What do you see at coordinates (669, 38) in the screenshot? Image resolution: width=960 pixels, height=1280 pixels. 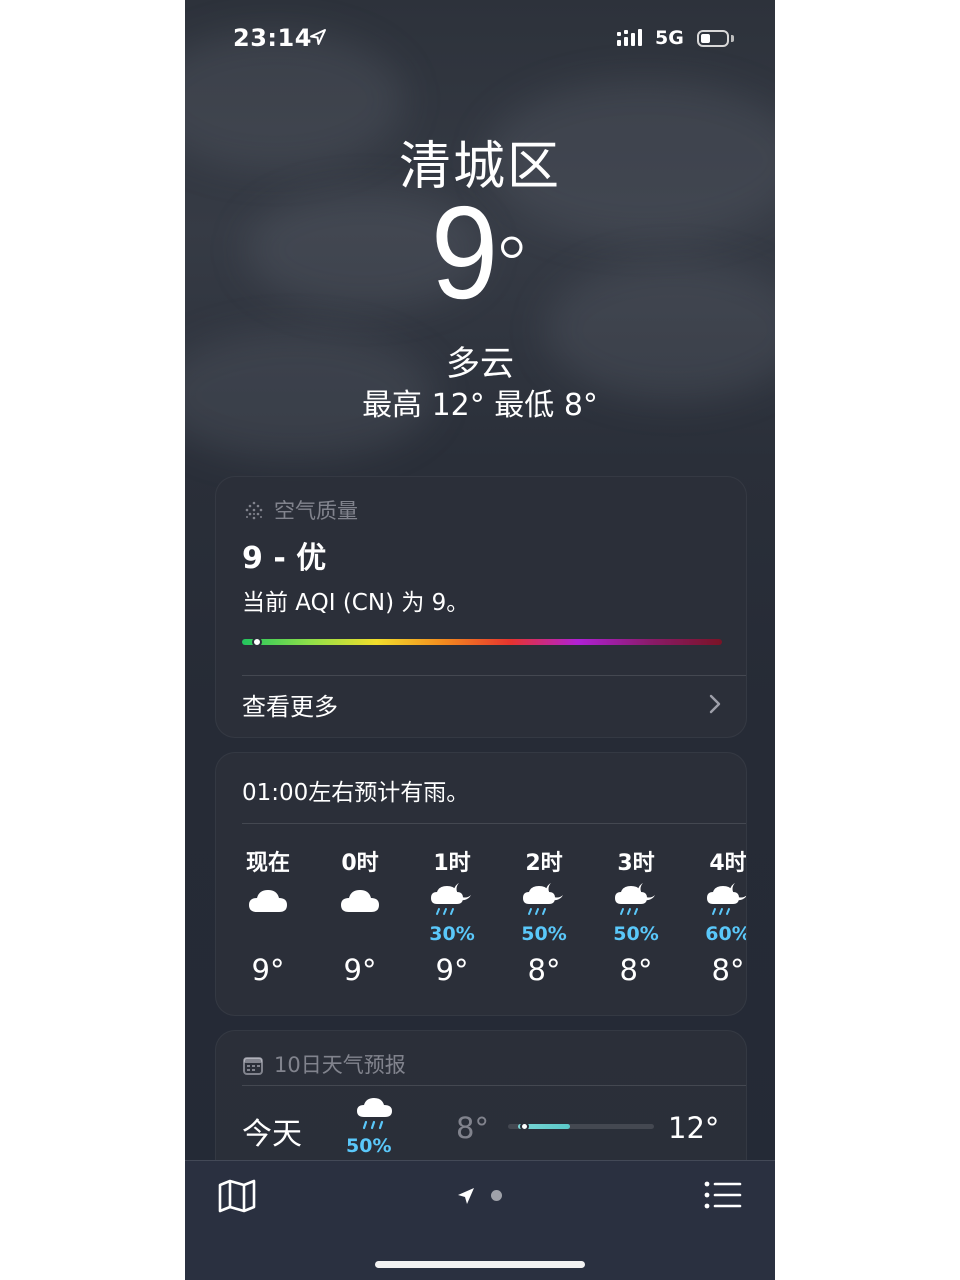 I see `network-type: 5G` at bounding box center [669, 38].